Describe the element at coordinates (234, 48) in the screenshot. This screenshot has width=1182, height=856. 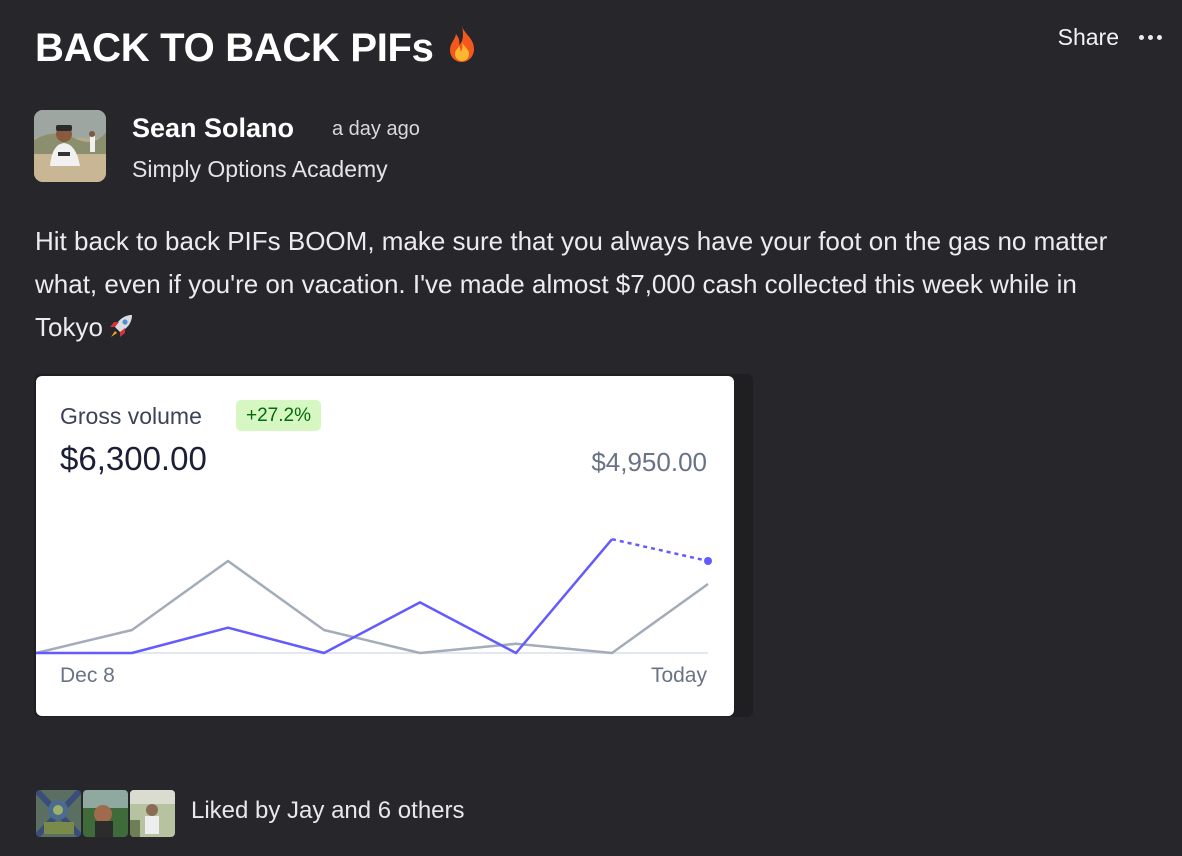
I see `post-title-text: BACK TO BACK PIFs` at that location.